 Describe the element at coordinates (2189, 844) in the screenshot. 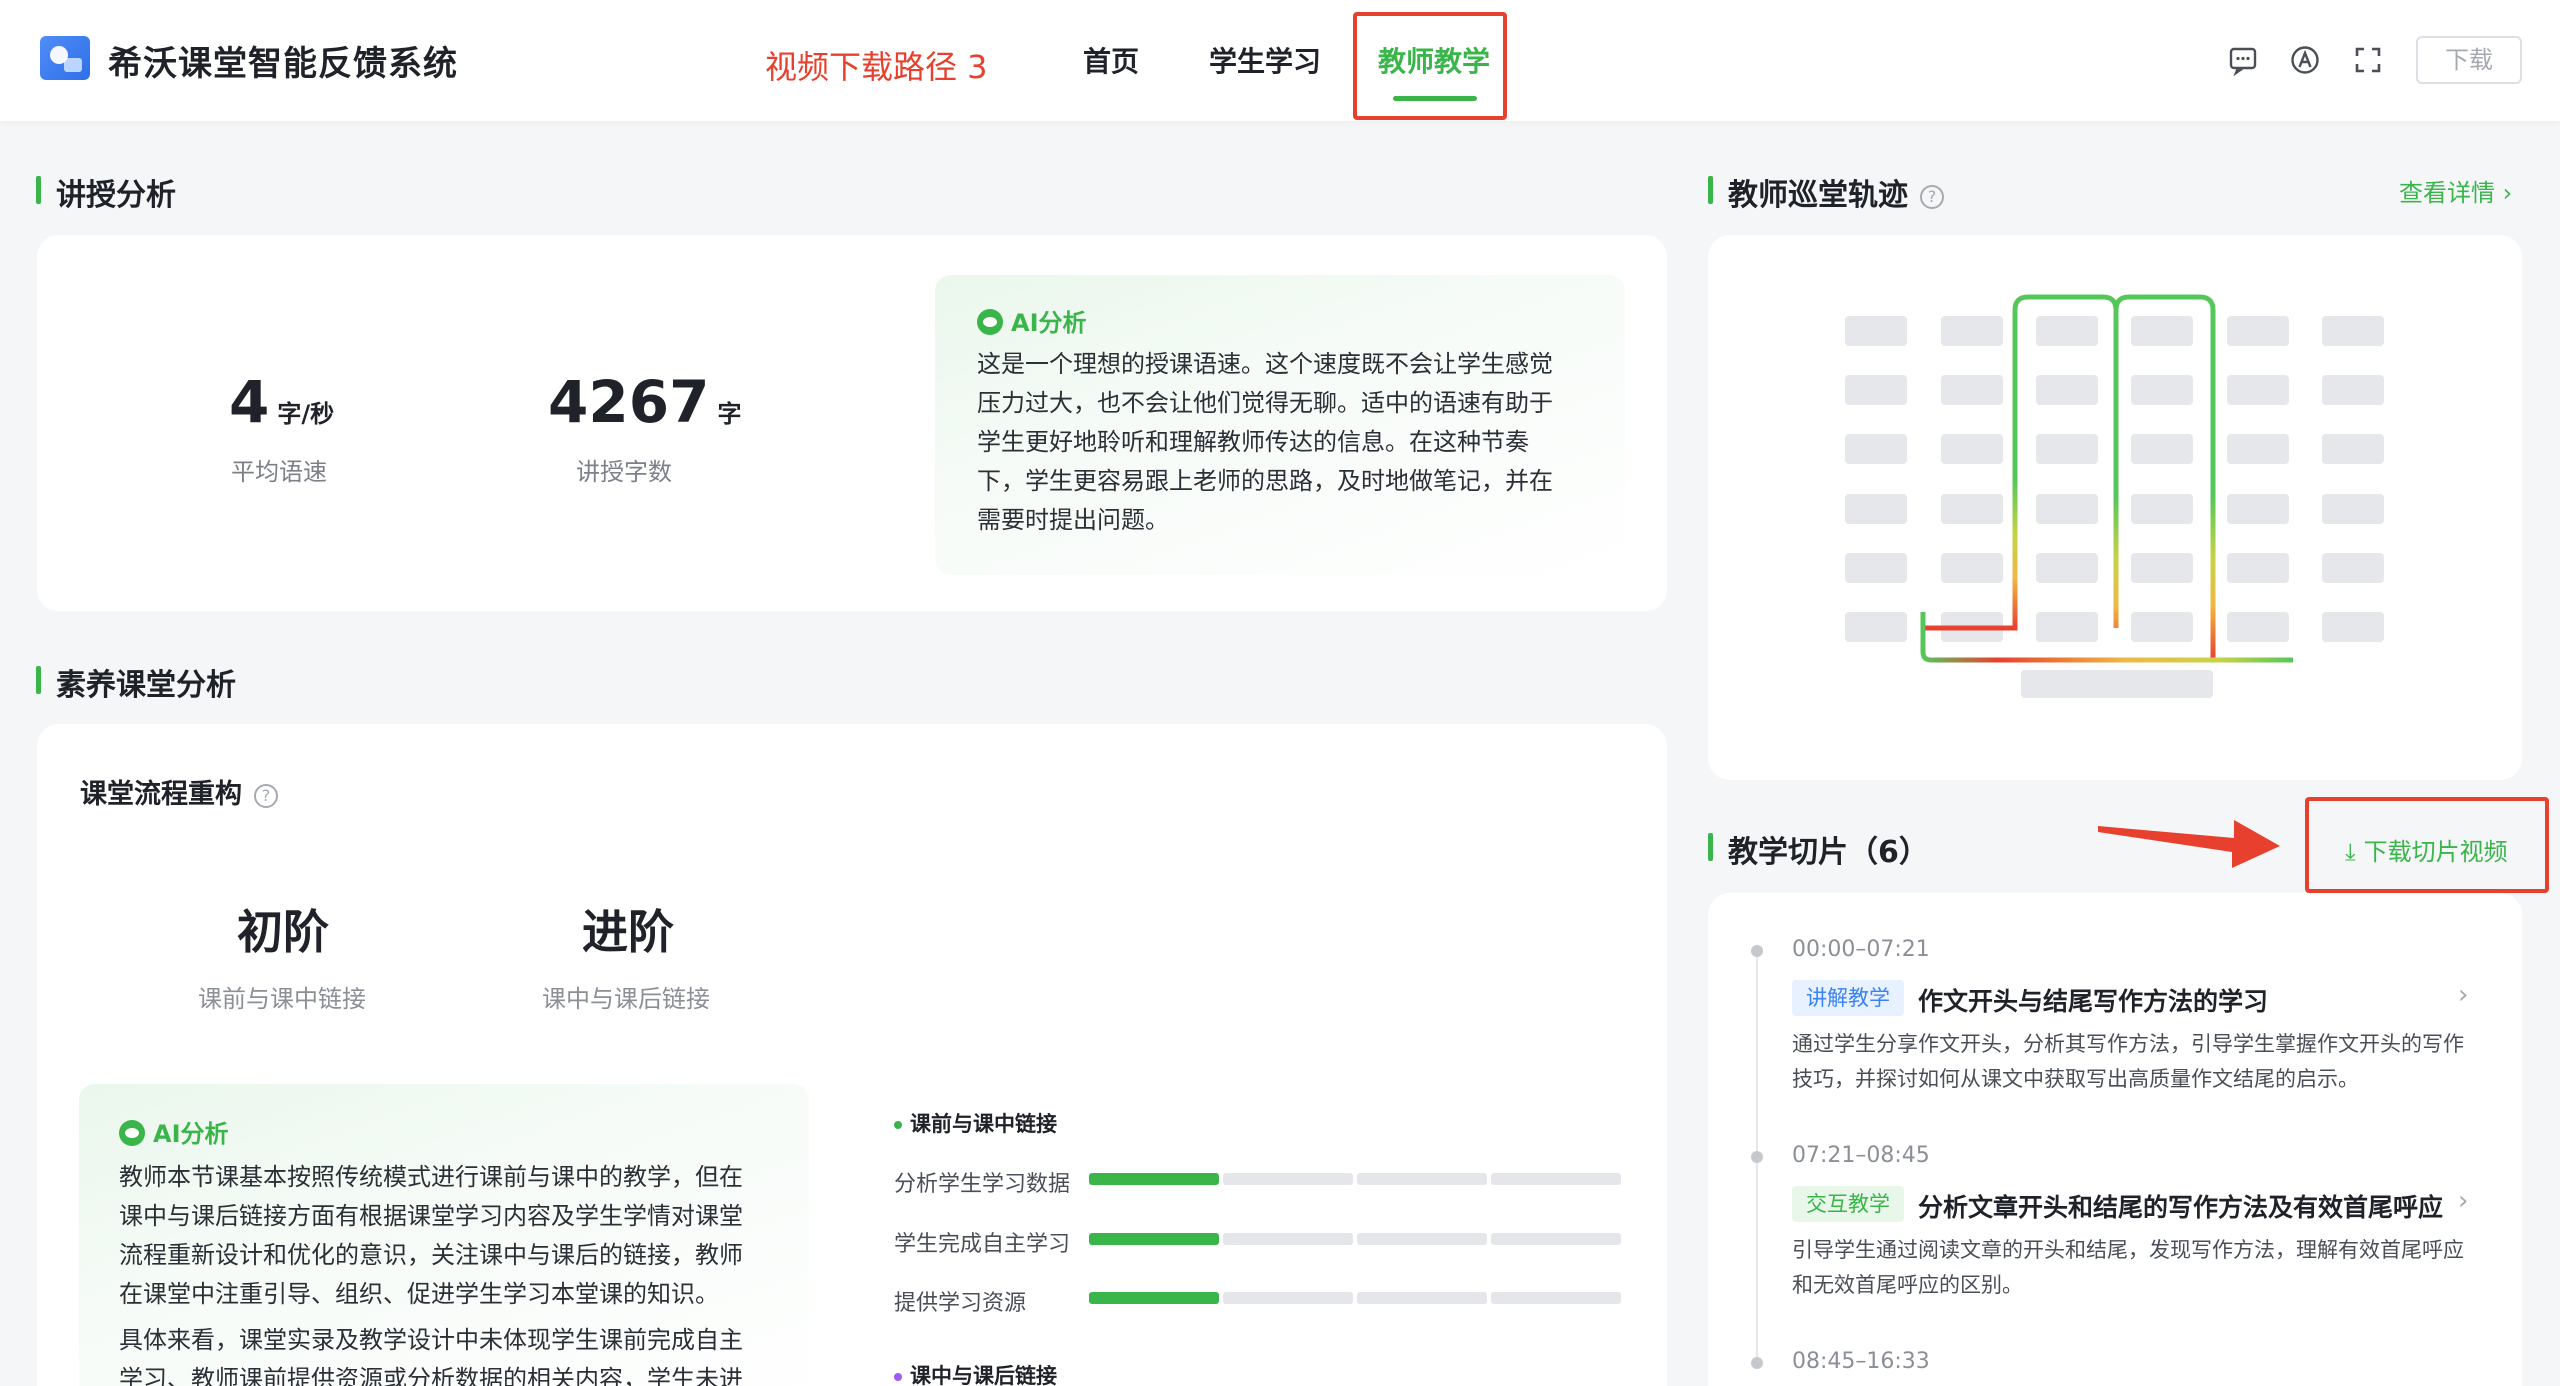

I see `annotation-arrow` at that location.